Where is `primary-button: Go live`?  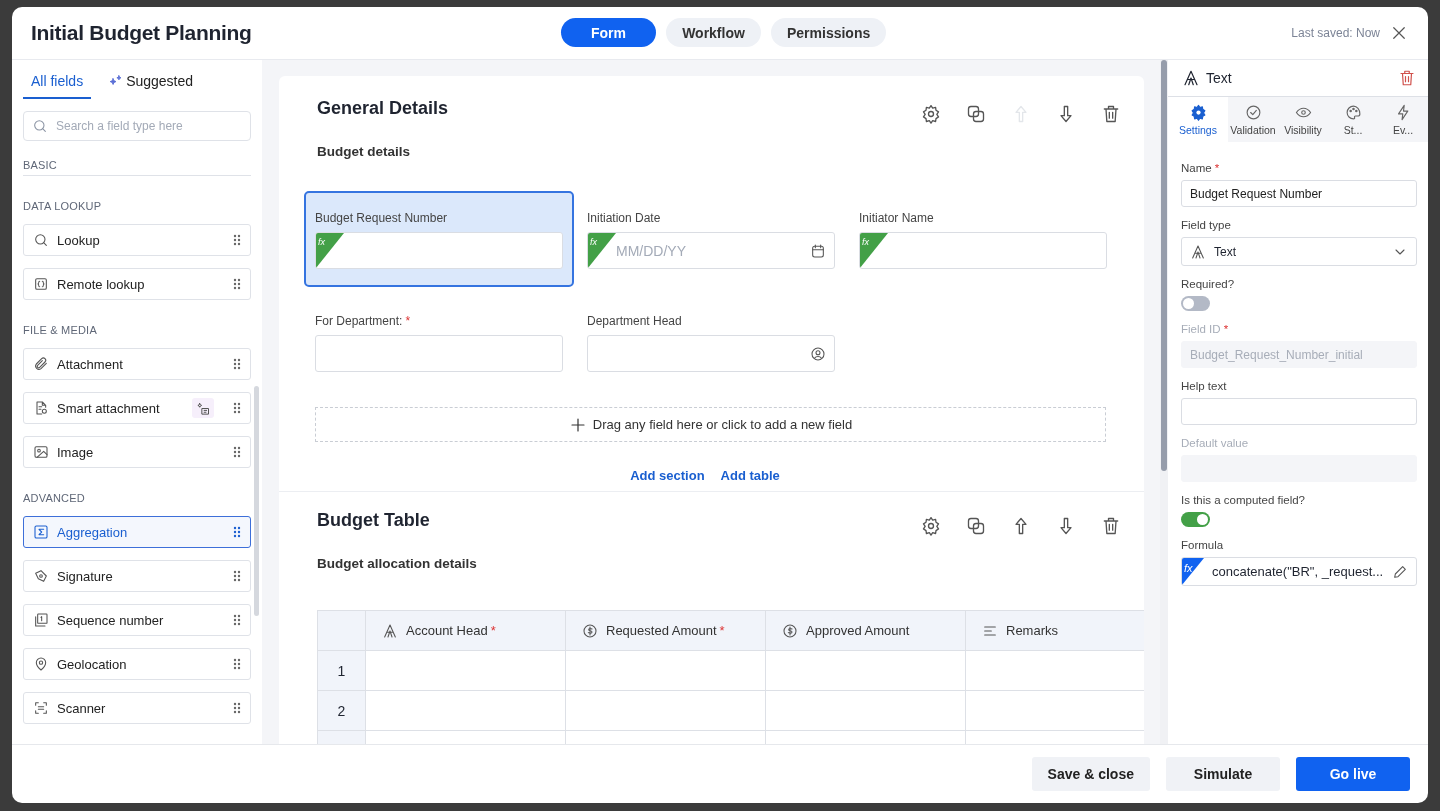 primary-button: Go live is located at coordinates (1353, 774).